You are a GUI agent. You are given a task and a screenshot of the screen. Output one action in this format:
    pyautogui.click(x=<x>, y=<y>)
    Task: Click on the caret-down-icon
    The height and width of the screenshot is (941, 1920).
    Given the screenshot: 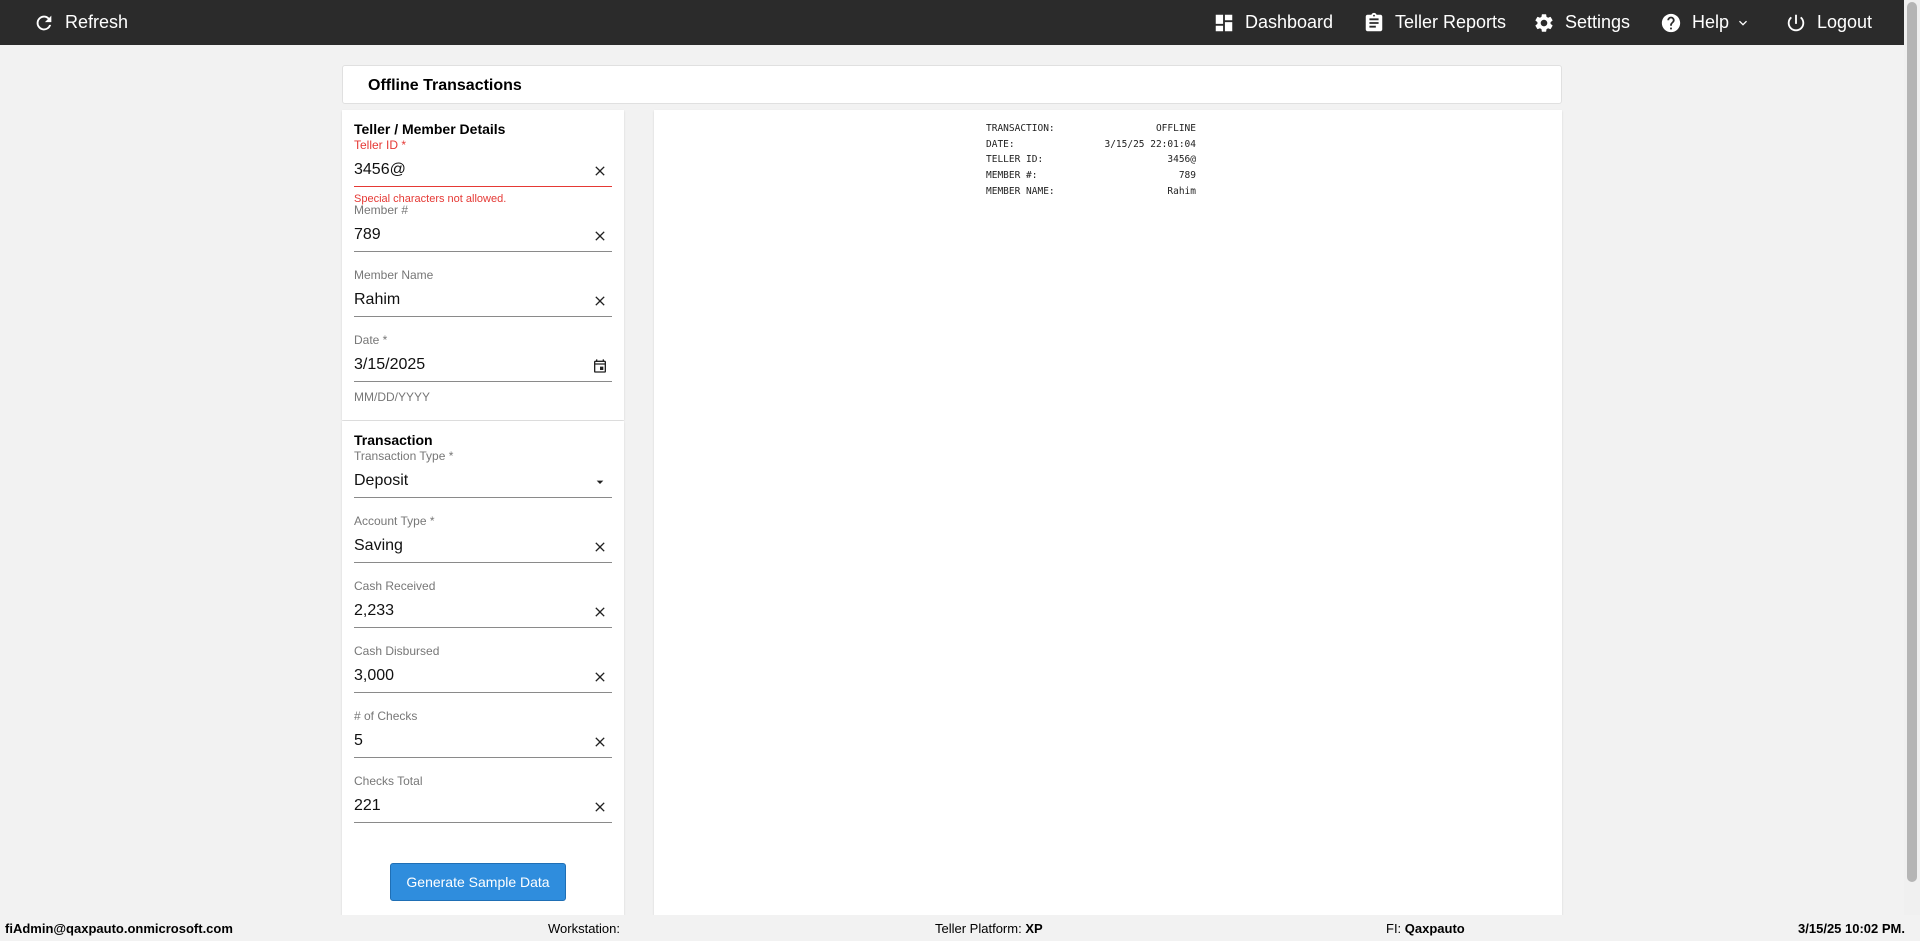 What is the action you would take?
    pyautogui.click(x=600, y=482)
    